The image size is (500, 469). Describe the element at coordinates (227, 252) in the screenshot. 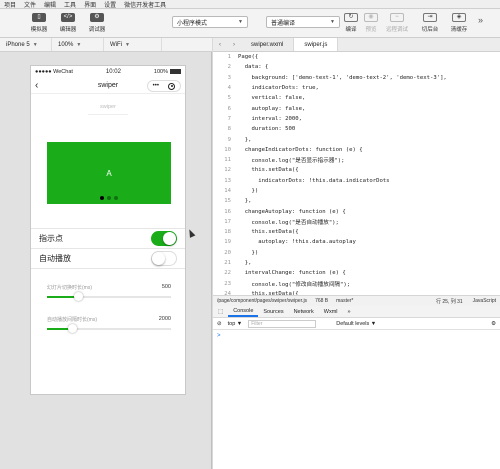

I see `line-number: 20` at that location.